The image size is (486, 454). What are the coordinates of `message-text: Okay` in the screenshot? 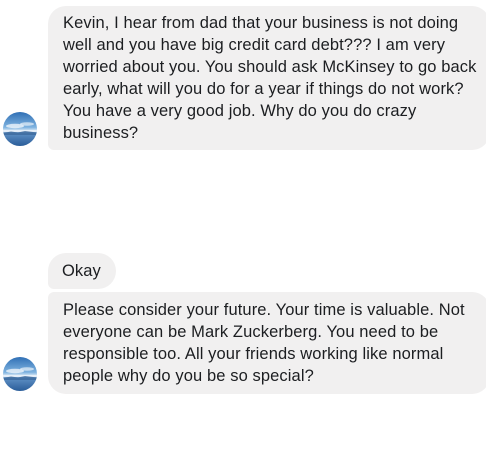 It's located at (81, 271).